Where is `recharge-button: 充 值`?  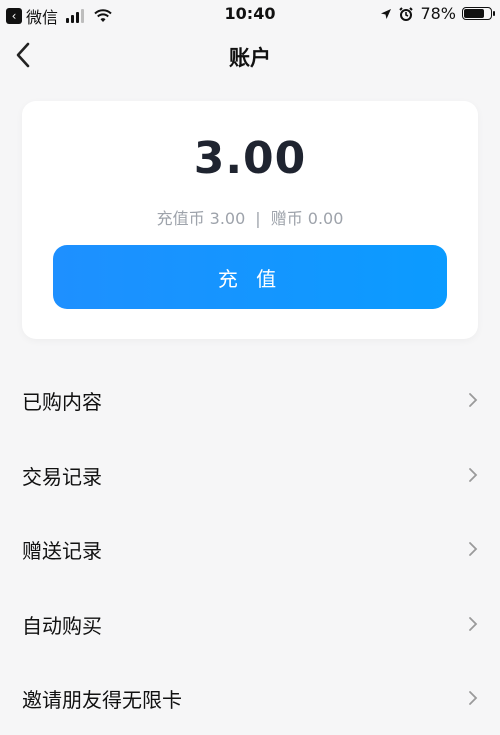 recharge-button: 充 值 is located at coordinates (250, 277).